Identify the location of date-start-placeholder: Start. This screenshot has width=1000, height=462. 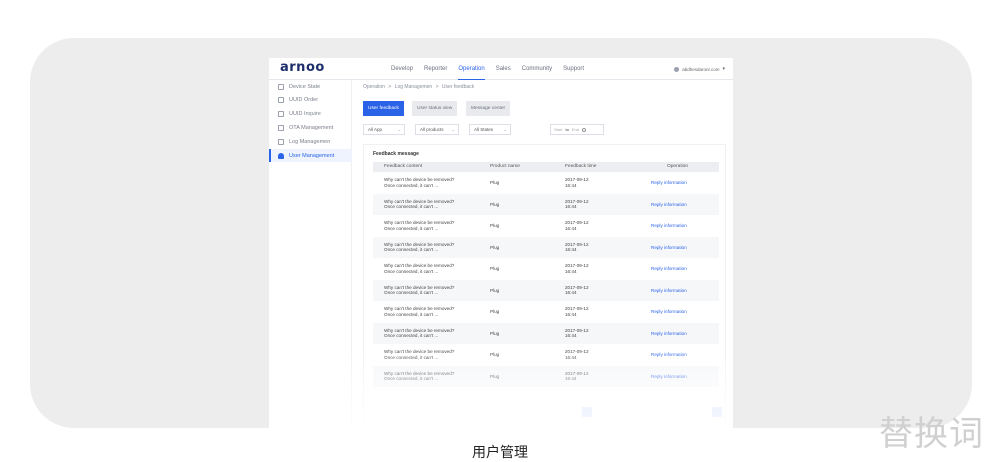
(558, 129).